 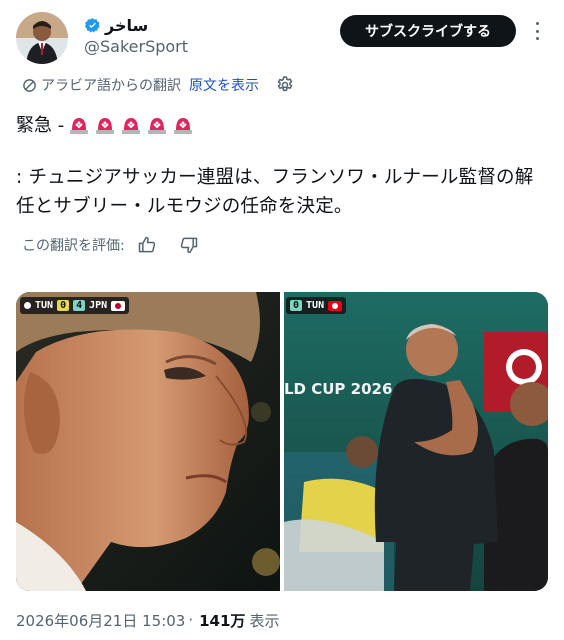 I want to click on subscribe-button: サブスクライブする, so click(x=428, y=31).